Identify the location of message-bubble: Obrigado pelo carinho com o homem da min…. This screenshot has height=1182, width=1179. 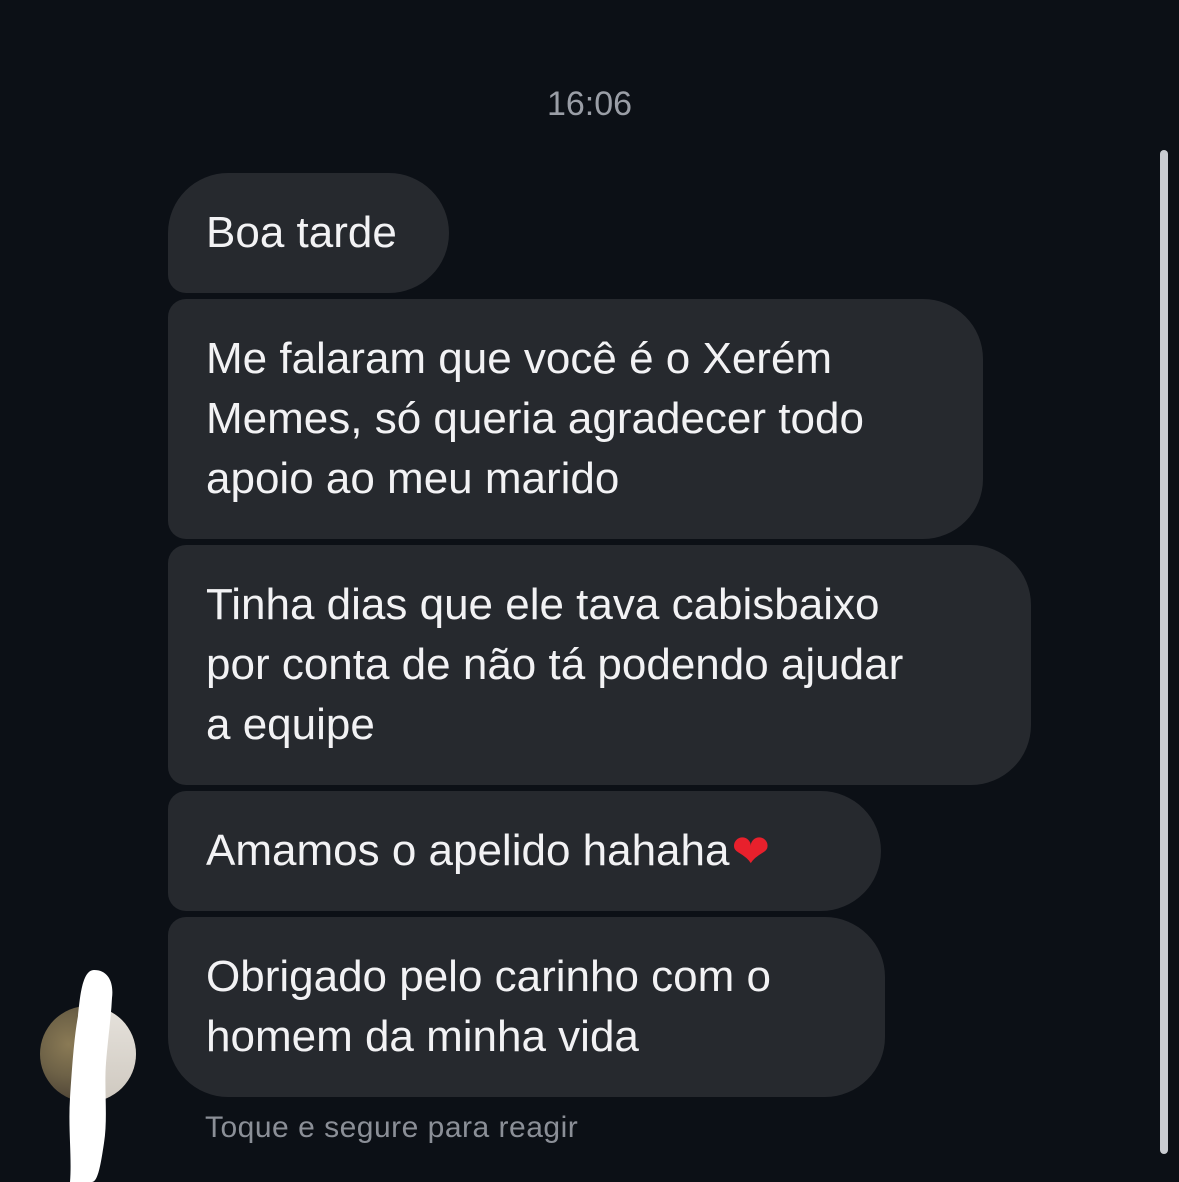
(526, 1007).